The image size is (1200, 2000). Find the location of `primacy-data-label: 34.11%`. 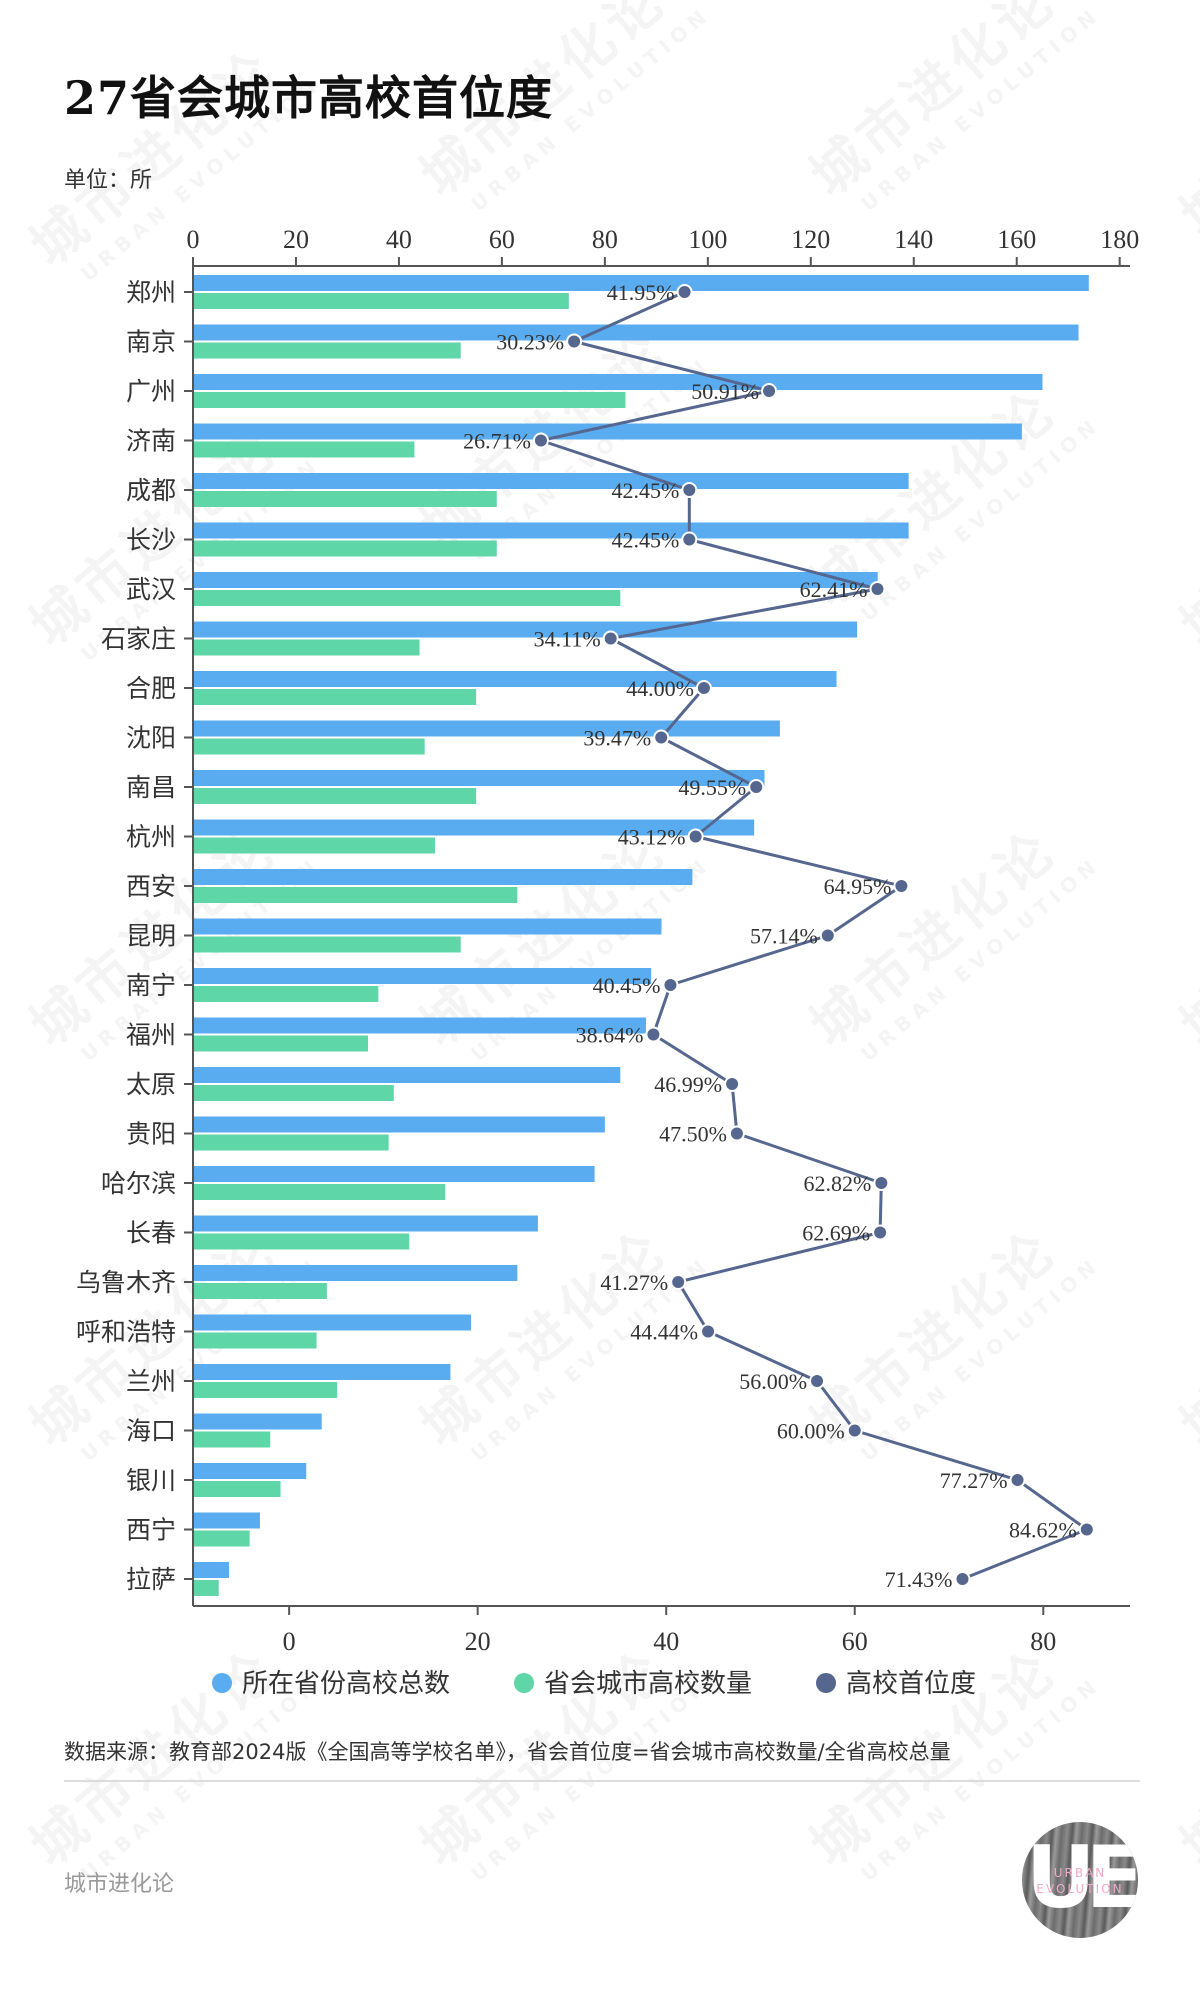

primacy-data-label: 34.11% is located at coordinates (567, 639).